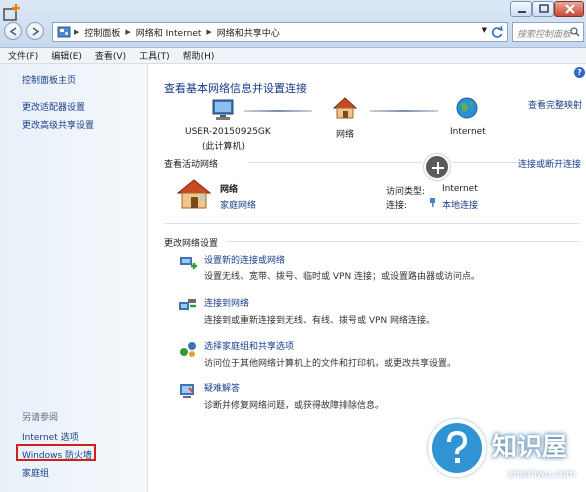 This screenshot has height=492, width=586. I want to click on network-label: 网络, so click(345, 135).